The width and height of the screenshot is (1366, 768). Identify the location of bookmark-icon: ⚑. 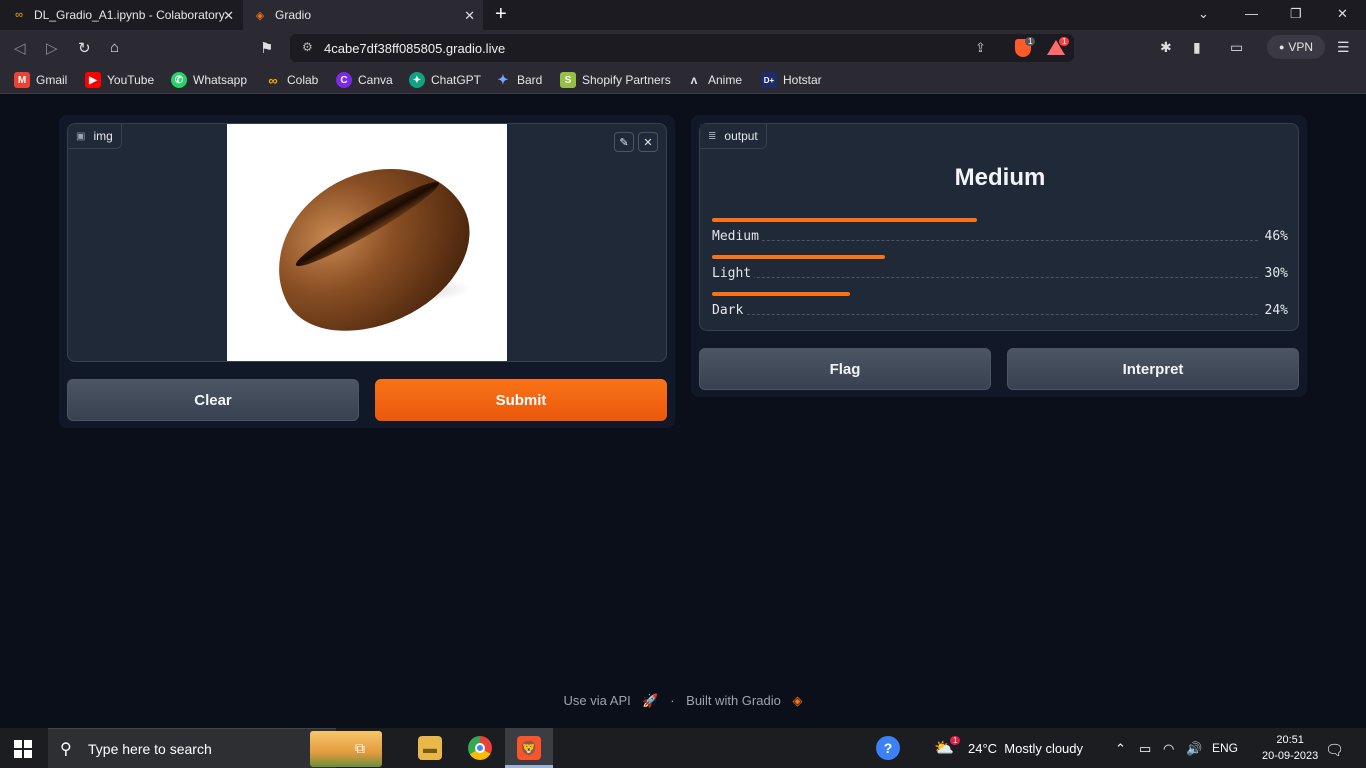
(266, 48).